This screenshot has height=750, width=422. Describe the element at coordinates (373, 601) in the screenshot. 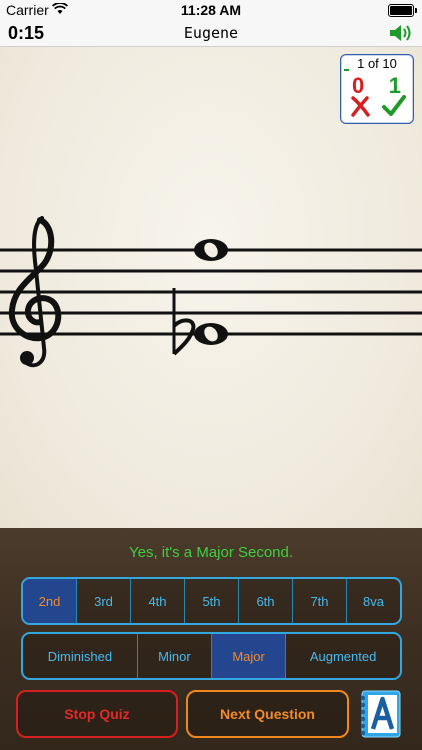

I see `interval-option-8va: 8va` at that location.